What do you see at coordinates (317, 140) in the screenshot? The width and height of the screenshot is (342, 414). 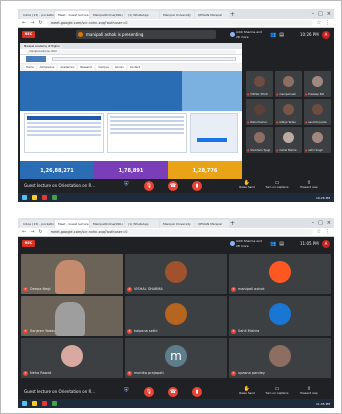 I see `participant-tile: ●Akhil Singh` at bounding box center [317, 140].